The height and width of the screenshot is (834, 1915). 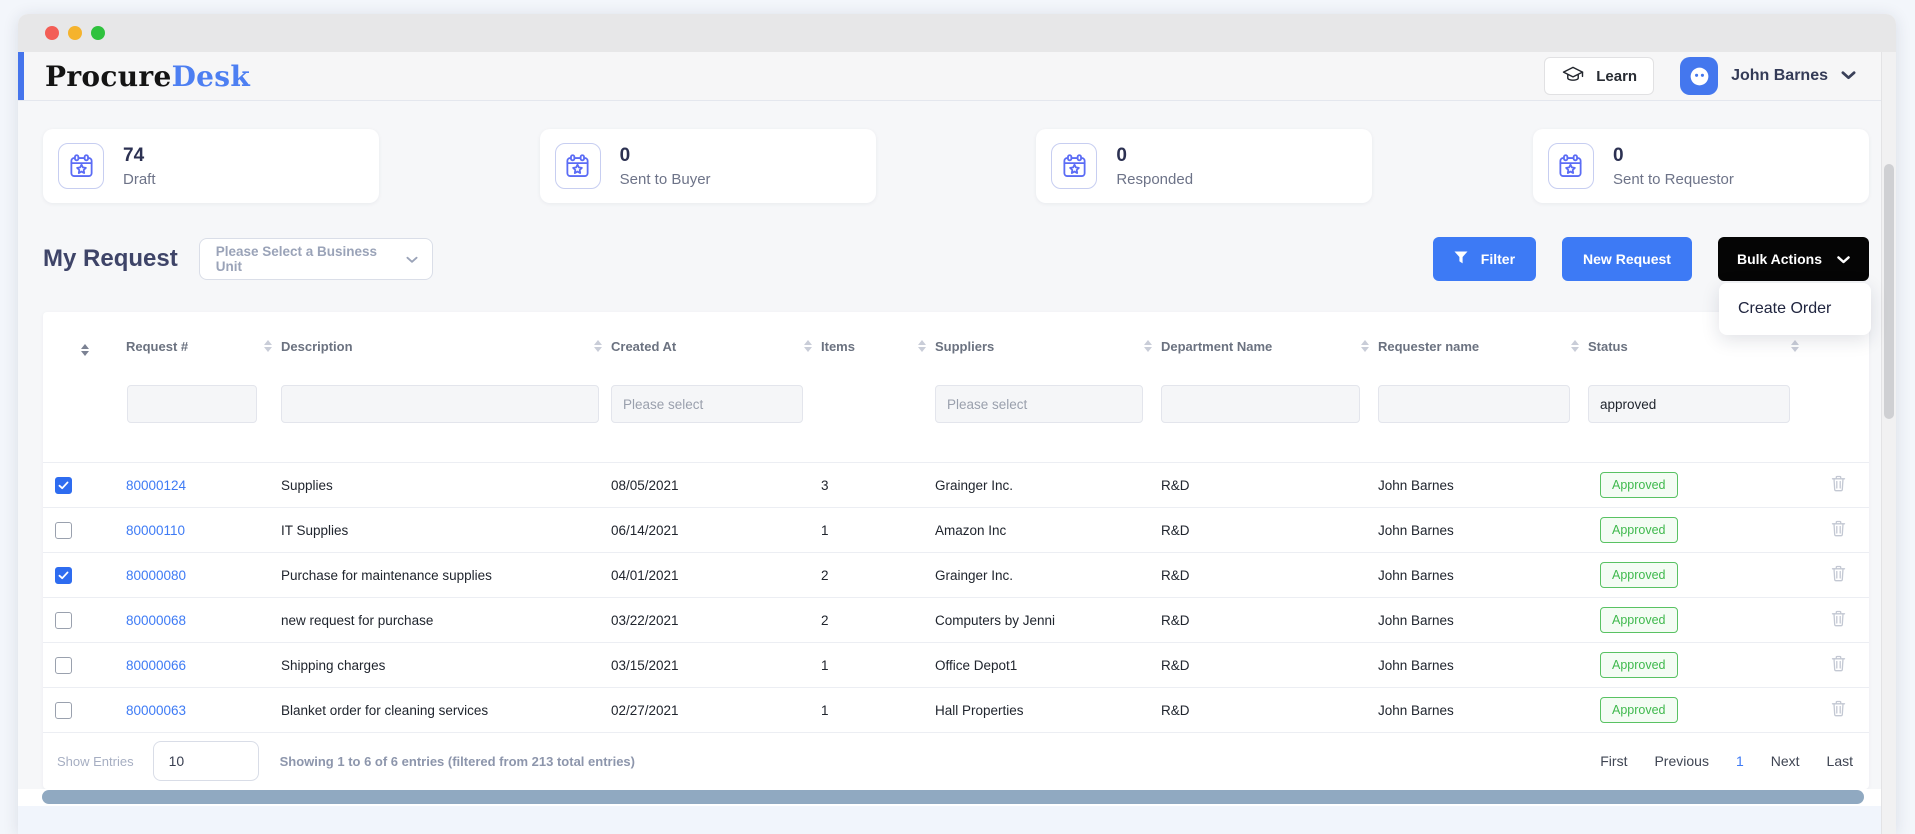 I want to click on department-cell: R&D, so click(x=1269, y=620).